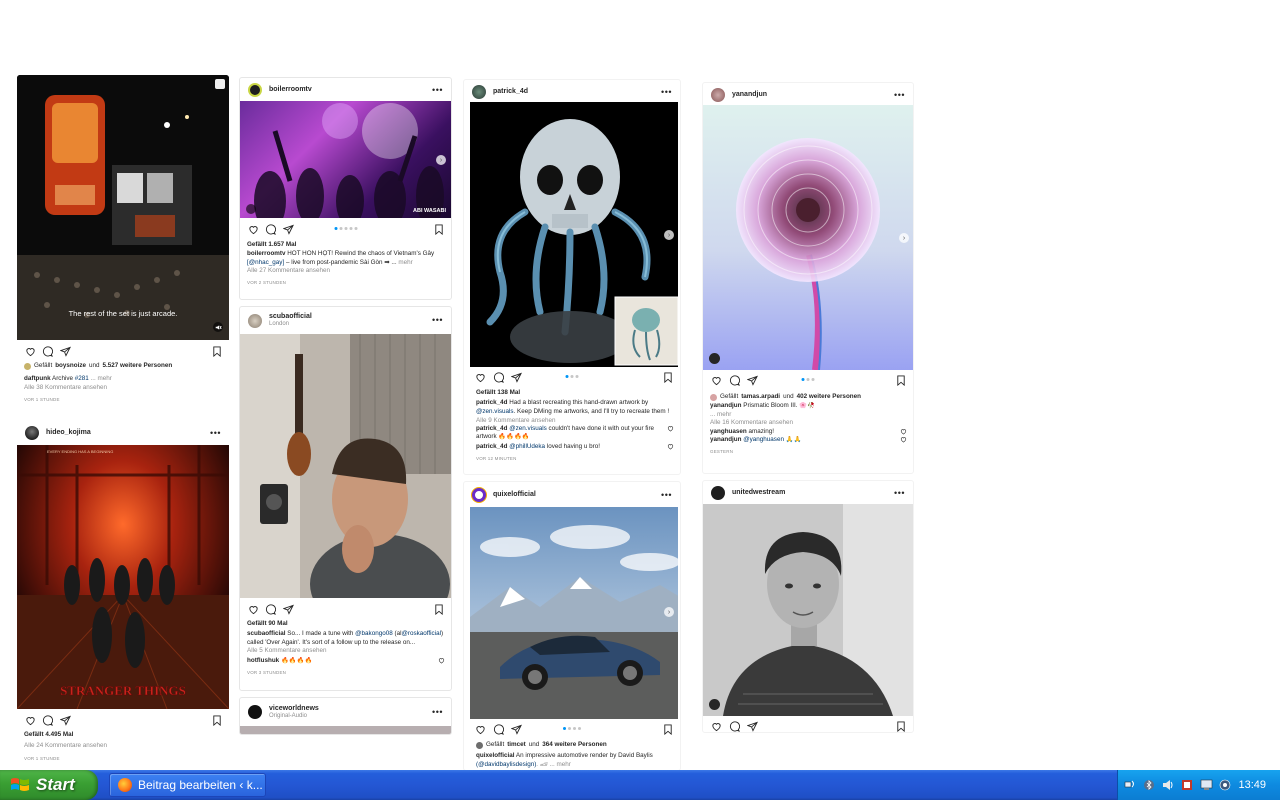 This screenshot has width=1280, height=800. I want to click on comment-mention: @phillUdeka, so click(527, 446).